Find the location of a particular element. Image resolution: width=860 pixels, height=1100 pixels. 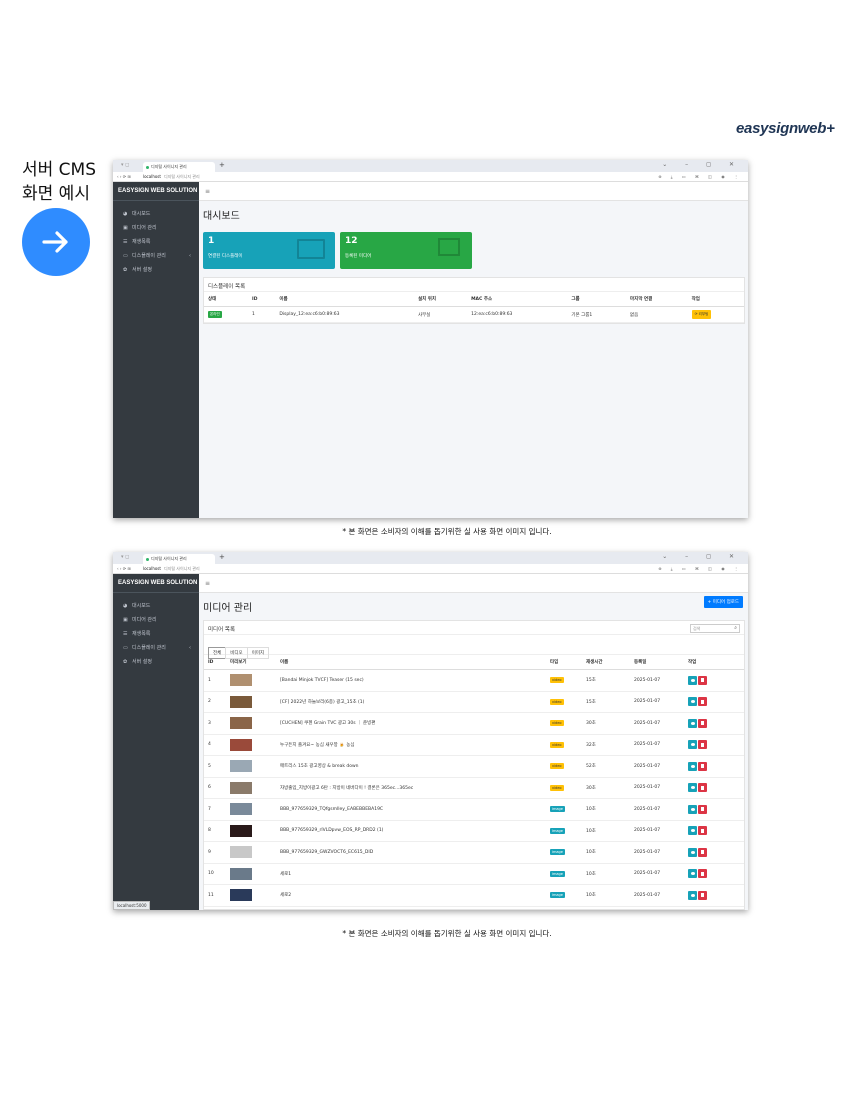

page-title: 대시보드 is located at coordinates (221, 216).